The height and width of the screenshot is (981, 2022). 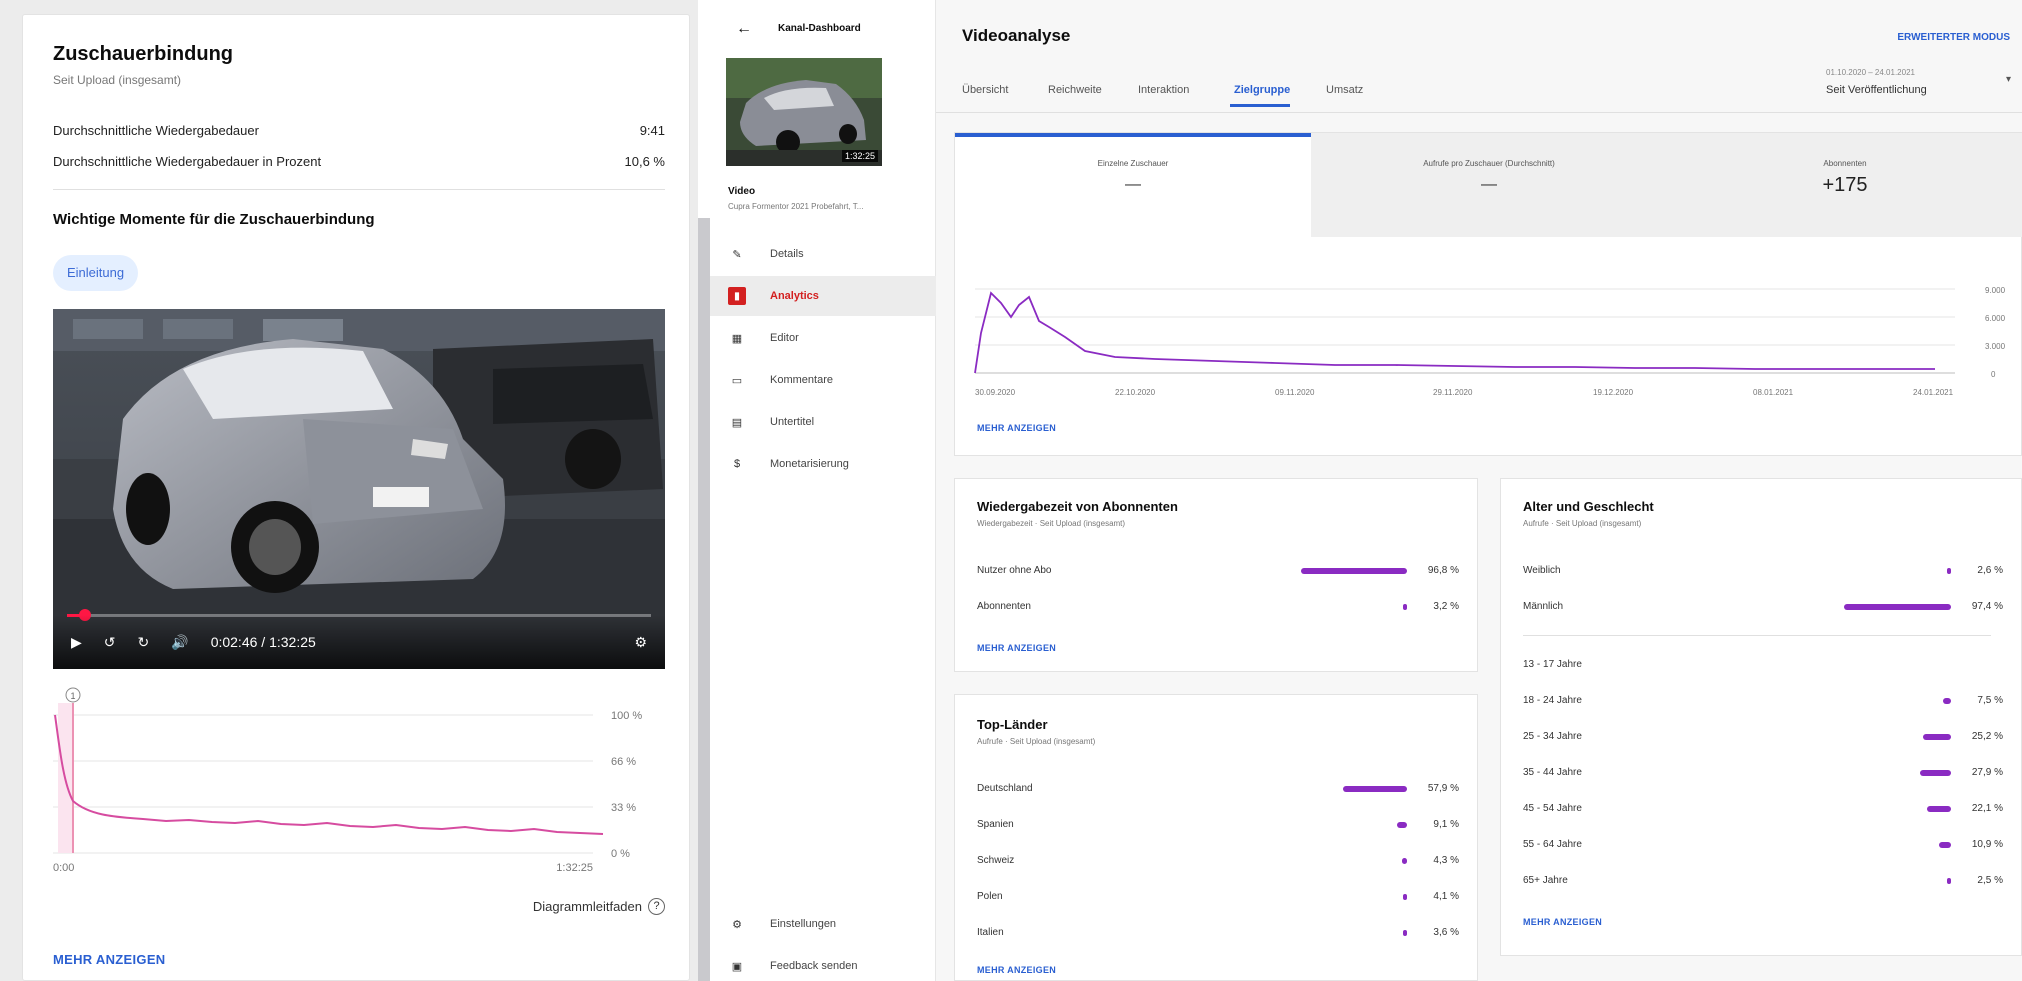 I want to click on metric-label: Einzelne Zuschauer, so click(x=1133, y=163).